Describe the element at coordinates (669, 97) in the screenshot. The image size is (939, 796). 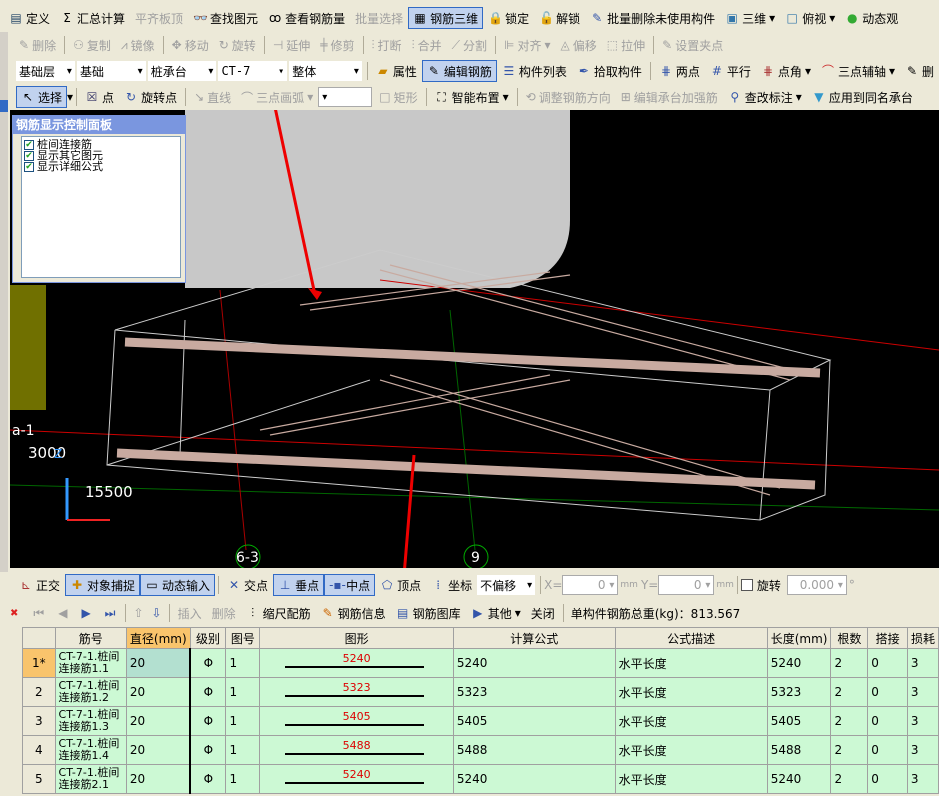
I see `edit-reinforcement-button: ⊞ 编辑承台加强筋` at that location.